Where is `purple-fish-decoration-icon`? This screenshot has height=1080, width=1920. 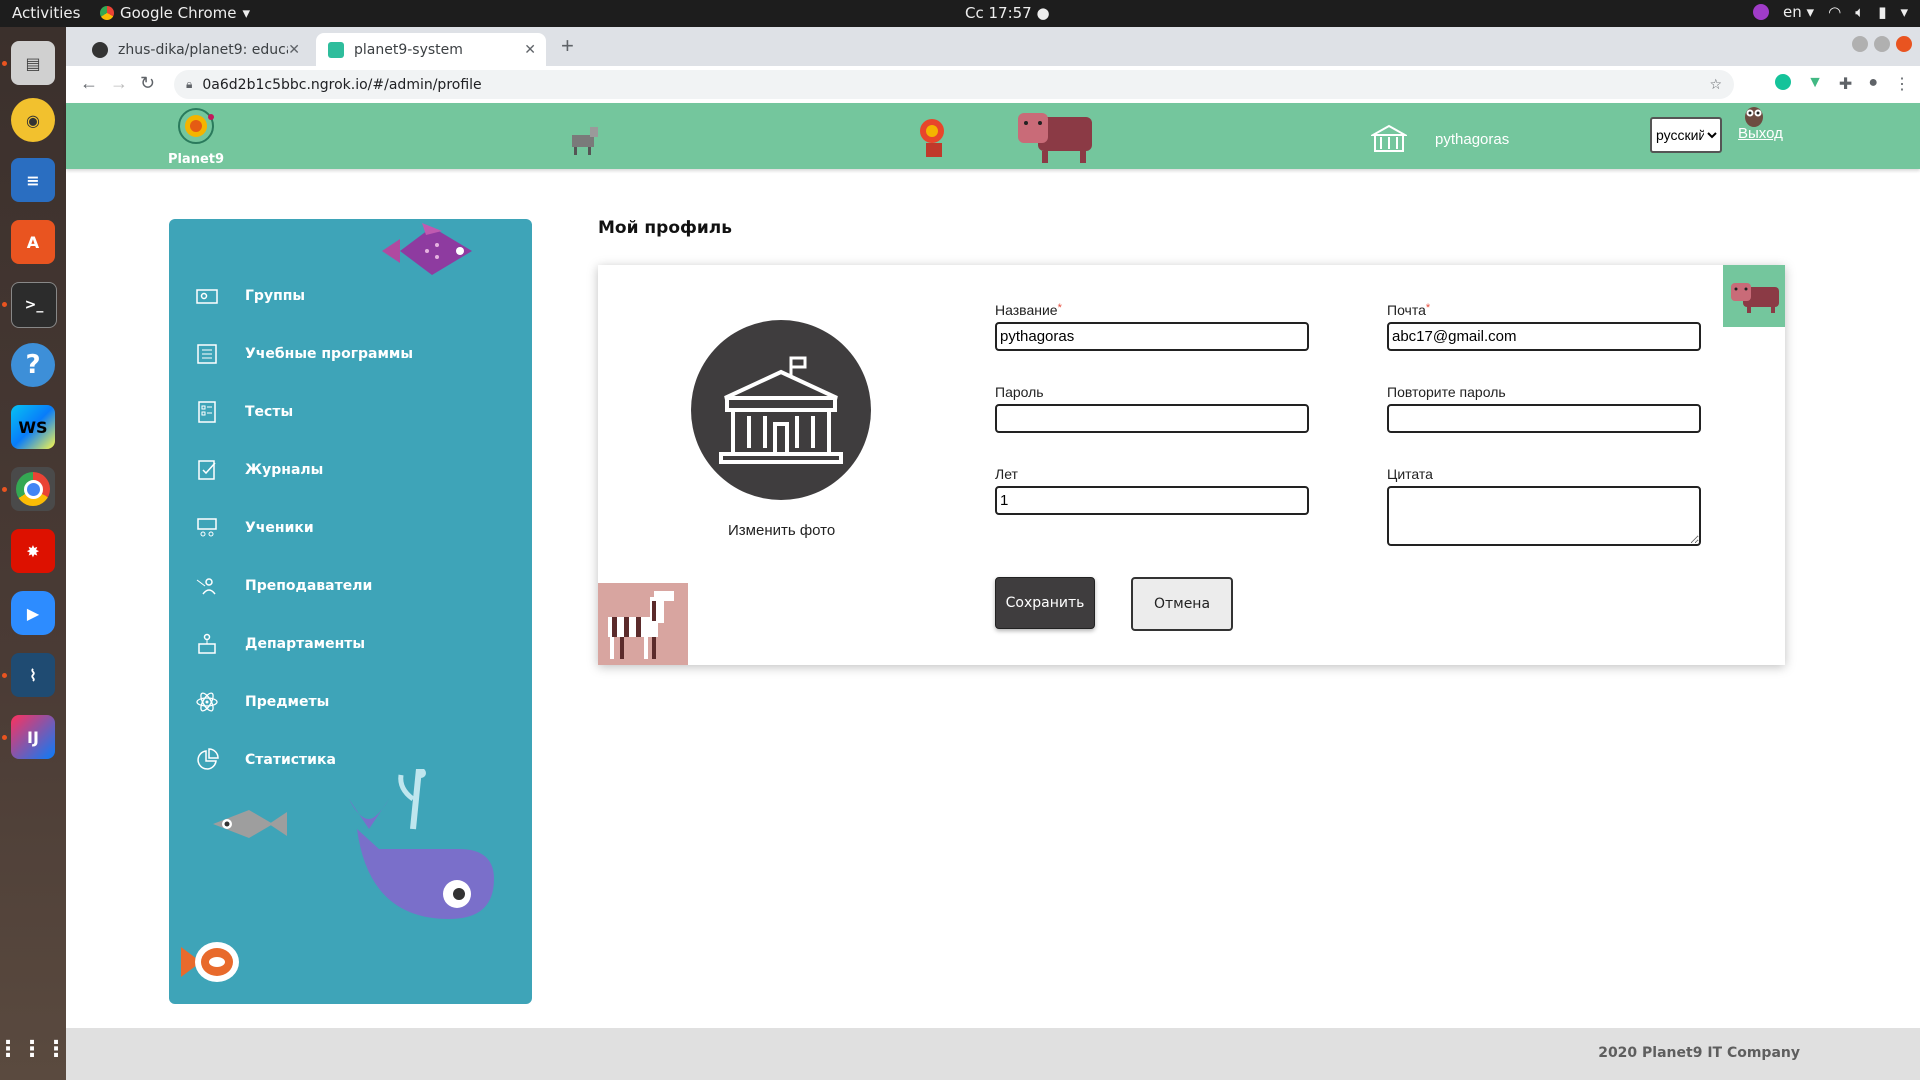
purple-fish-decoration-icon is located at coordinates (427, 249).